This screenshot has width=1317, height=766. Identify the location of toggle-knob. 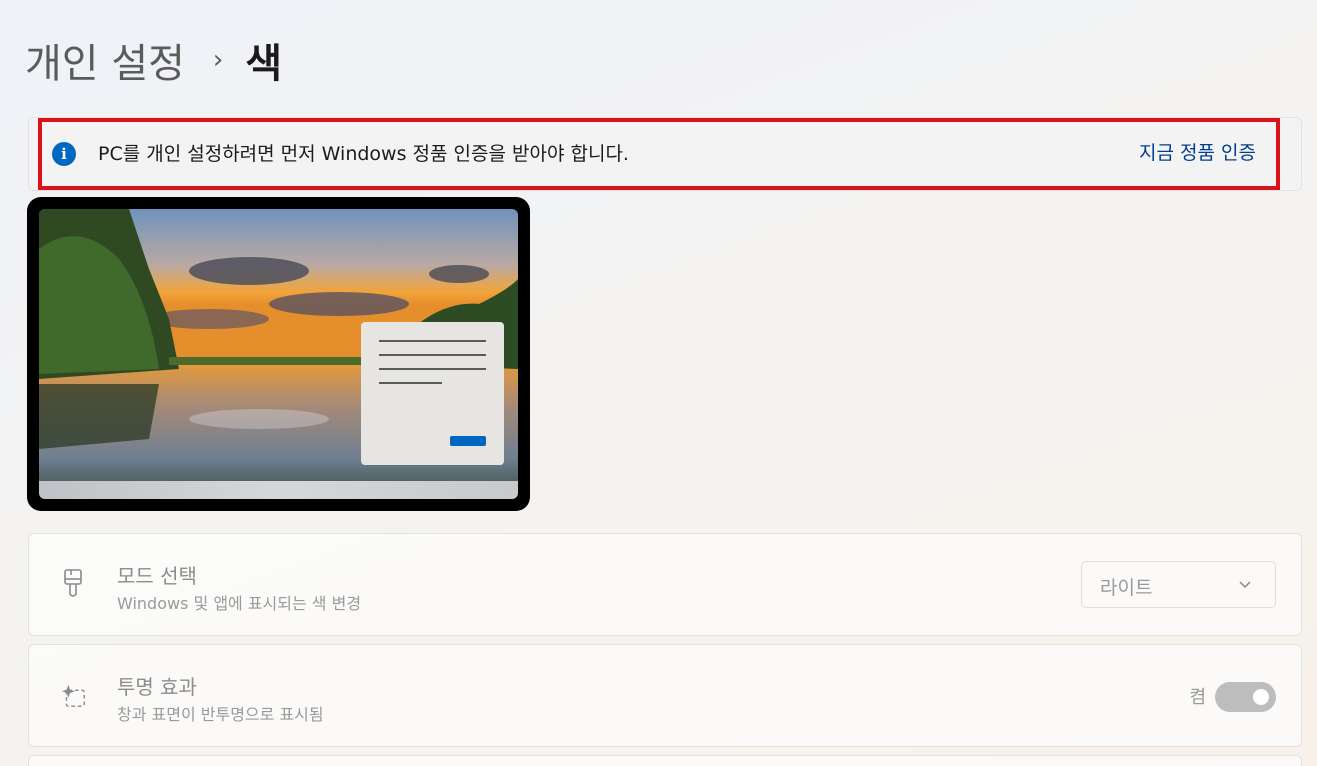
(1261, 697).